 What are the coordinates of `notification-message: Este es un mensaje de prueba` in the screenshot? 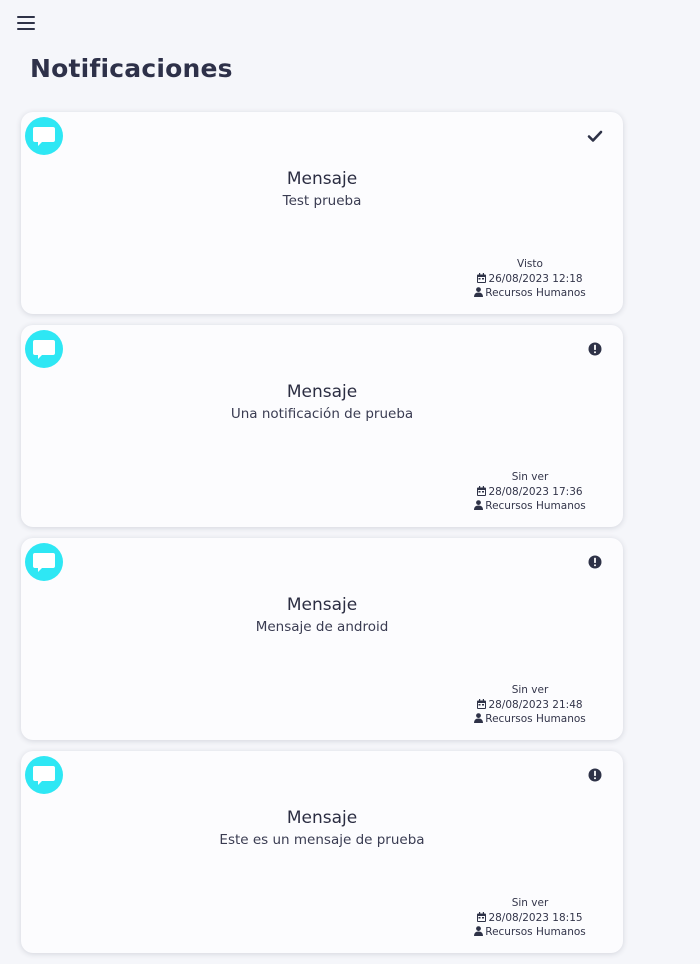 It's located at (322, 840).